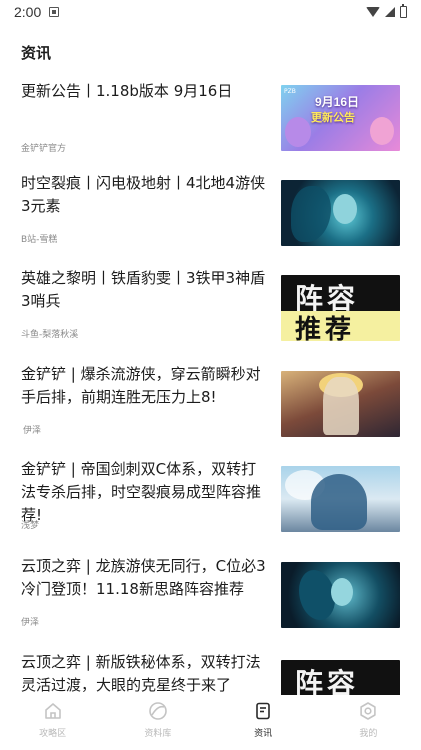 This screenshot has height=750, width=421. What do you see at coordinates (368, 722) in the screenshot?
I see `tab-profile: 我的` at bounding box center [368, 722].